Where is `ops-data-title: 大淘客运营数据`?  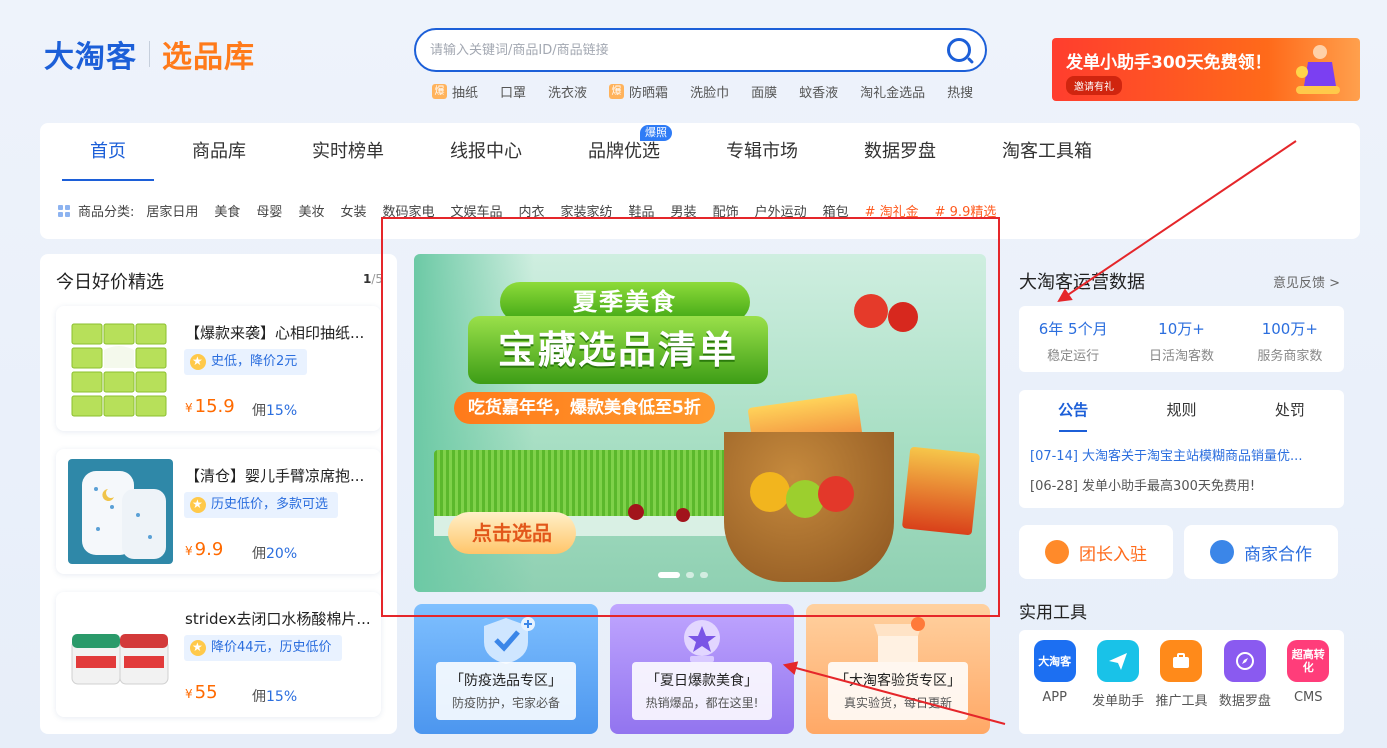 ops-data-title: 大淘客运营数据 is located at coordinates (1082, 281).